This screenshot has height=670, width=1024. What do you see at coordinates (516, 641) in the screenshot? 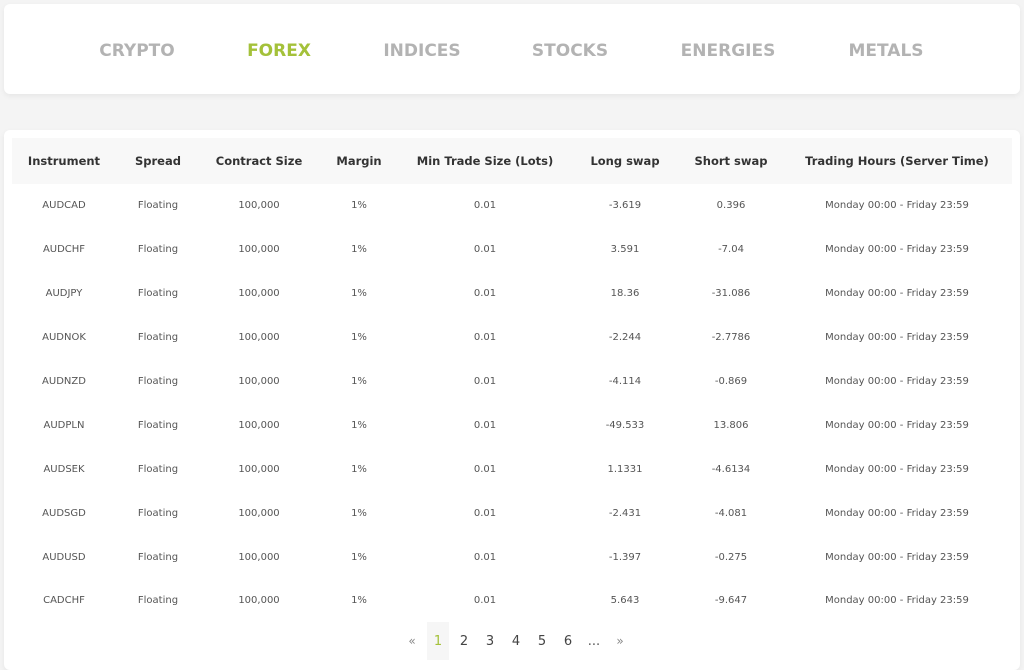
I see `pagination-page-4: 4` at bounding box center [516, 641].